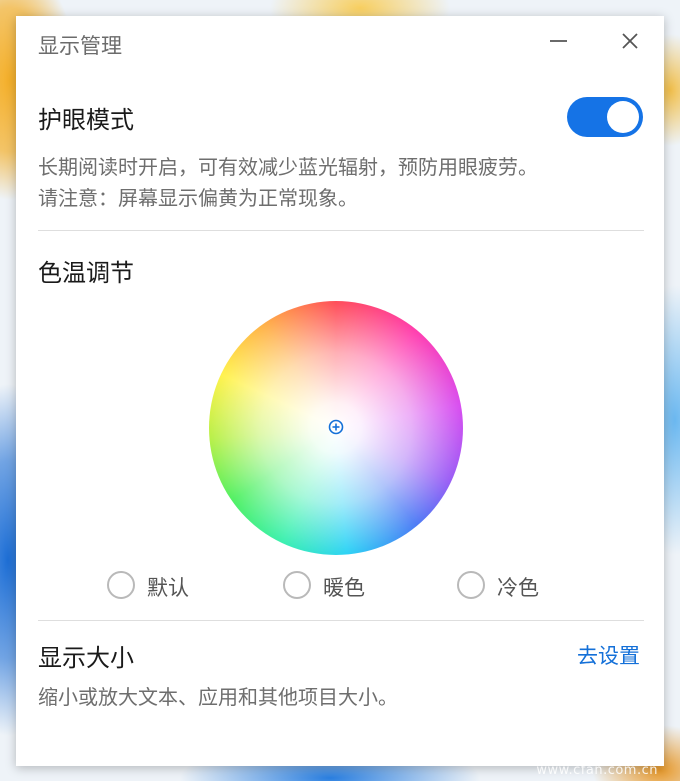  I want to click on minimize-icon, so click(558, 41).